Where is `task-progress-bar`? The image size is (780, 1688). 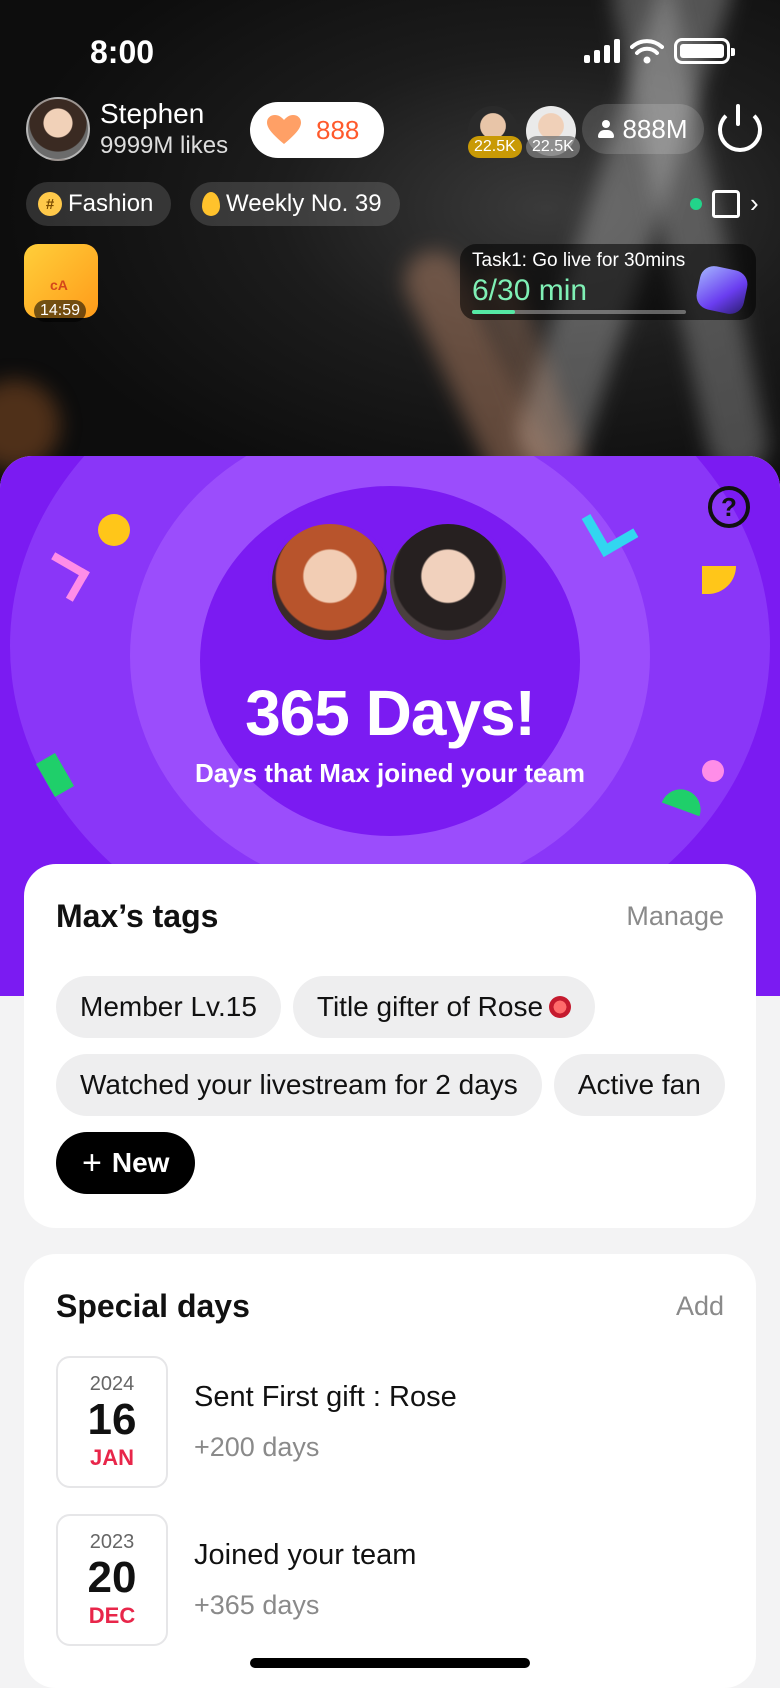
task-progress-bar is located at coordinates (579, 312).